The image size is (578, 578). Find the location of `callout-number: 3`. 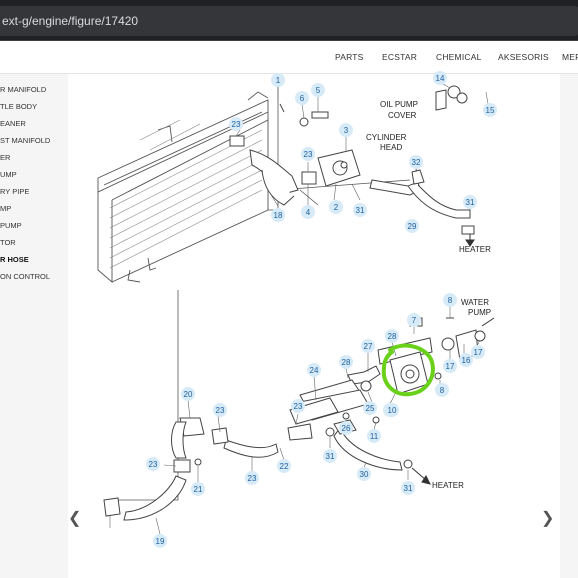

callout-number: 3 is located at coordinates (346, 130).